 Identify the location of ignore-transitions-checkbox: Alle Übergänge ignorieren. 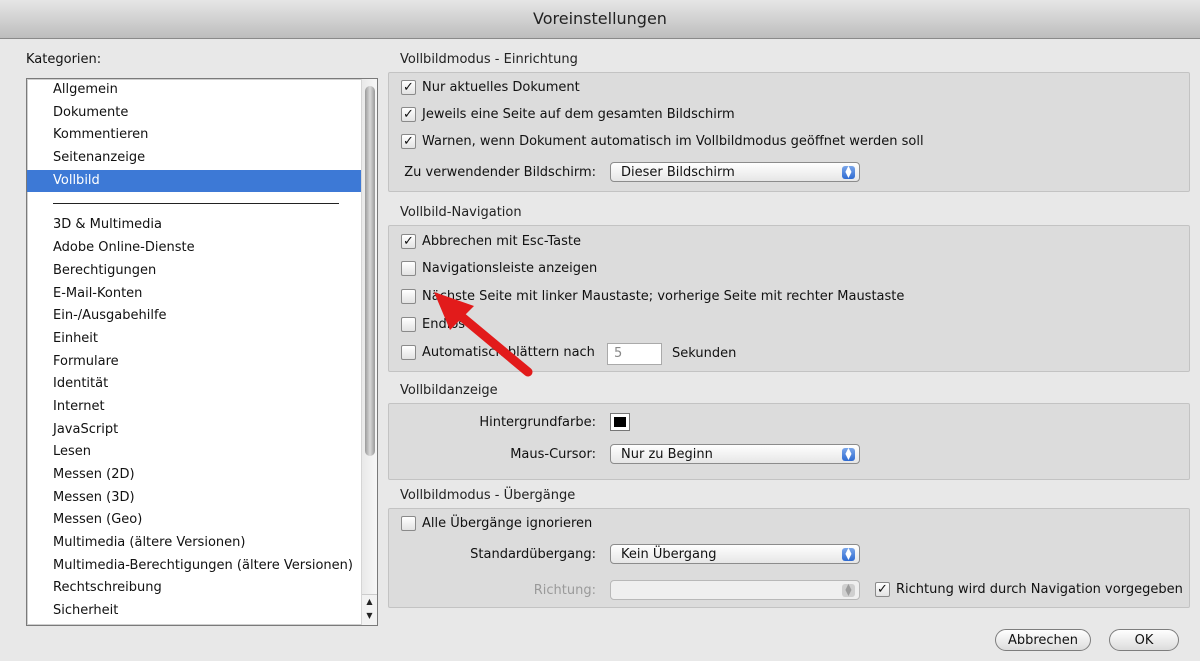
(496, 523).